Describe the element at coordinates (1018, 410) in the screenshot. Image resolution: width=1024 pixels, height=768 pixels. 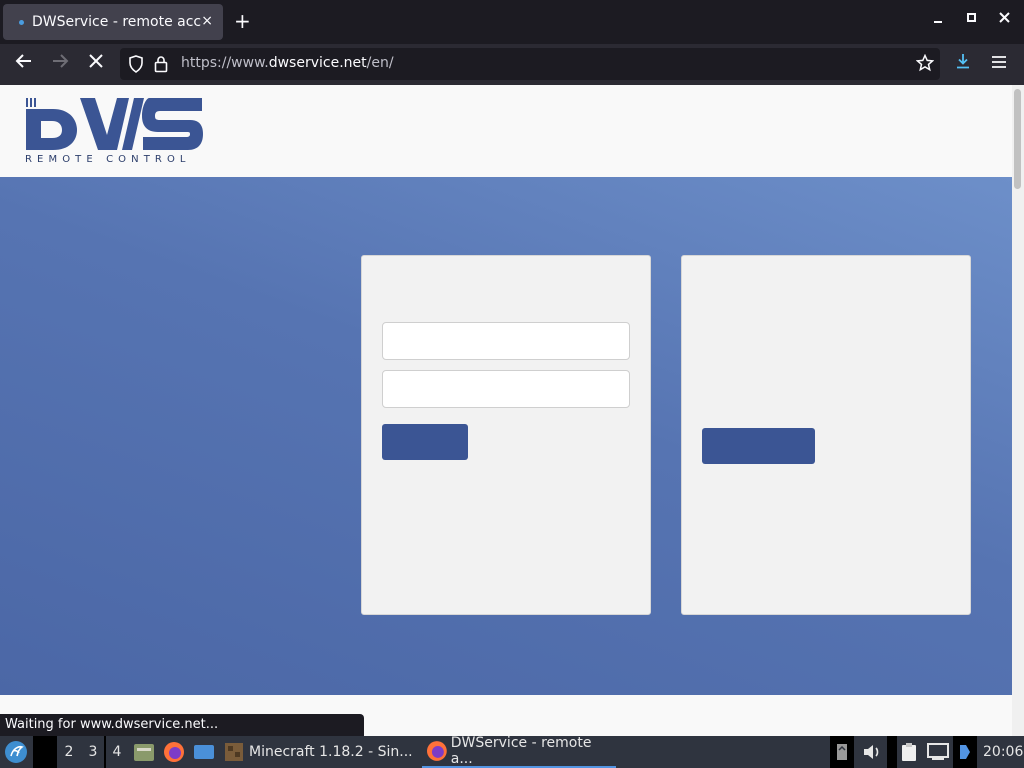
I see `page-scrollbar` at that location.